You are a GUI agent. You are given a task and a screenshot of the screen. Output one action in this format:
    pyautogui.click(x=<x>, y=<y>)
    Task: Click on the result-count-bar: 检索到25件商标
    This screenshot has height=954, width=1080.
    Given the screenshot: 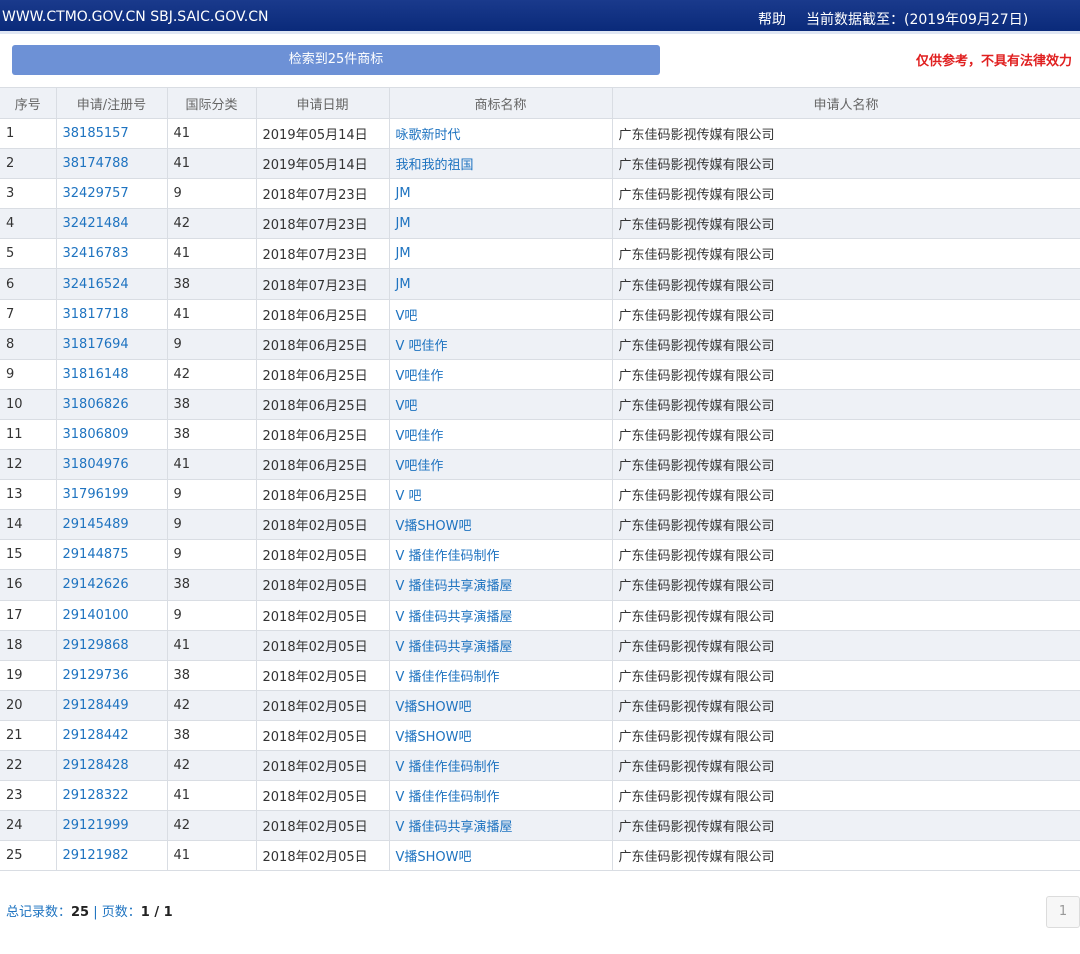 What is the action you would take?
    pyautogui.click(x=336, y=60)
    